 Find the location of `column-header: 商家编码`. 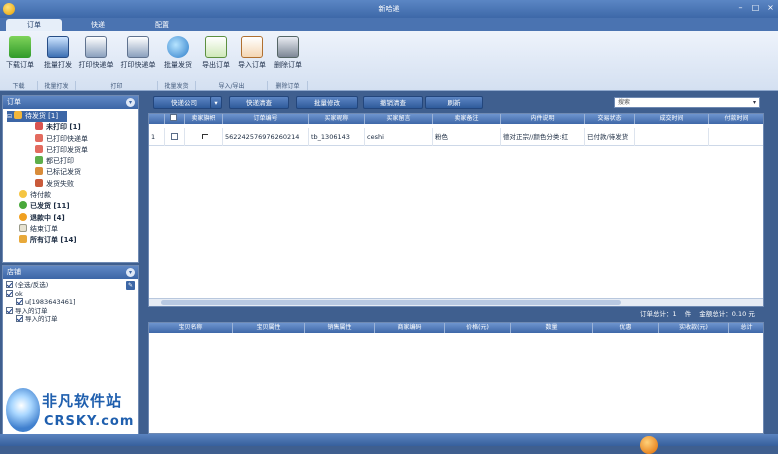

column-header: 商家编码 is located at coordinates (410, 328).